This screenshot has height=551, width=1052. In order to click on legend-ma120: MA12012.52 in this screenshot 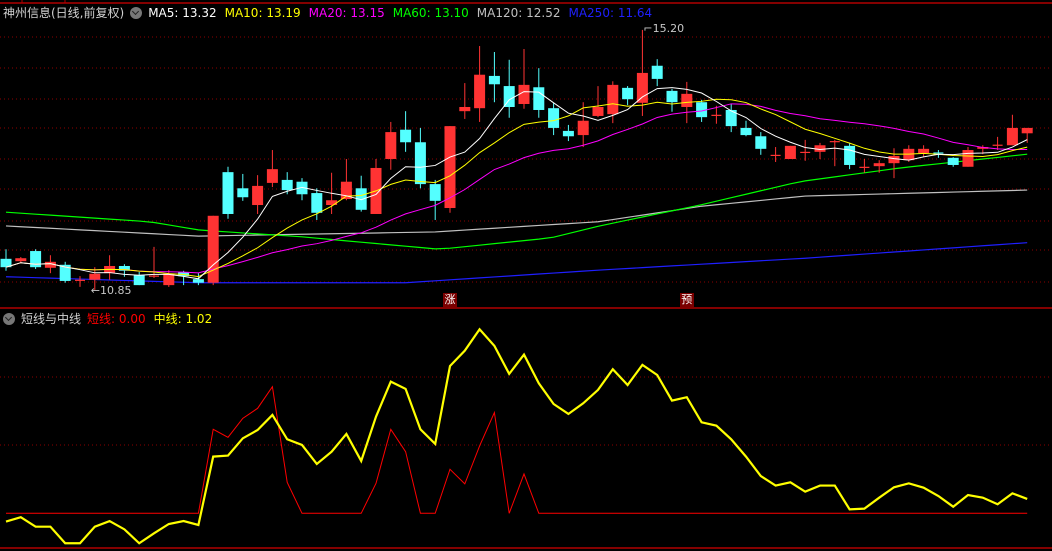, I will do `click(519, 13)`.